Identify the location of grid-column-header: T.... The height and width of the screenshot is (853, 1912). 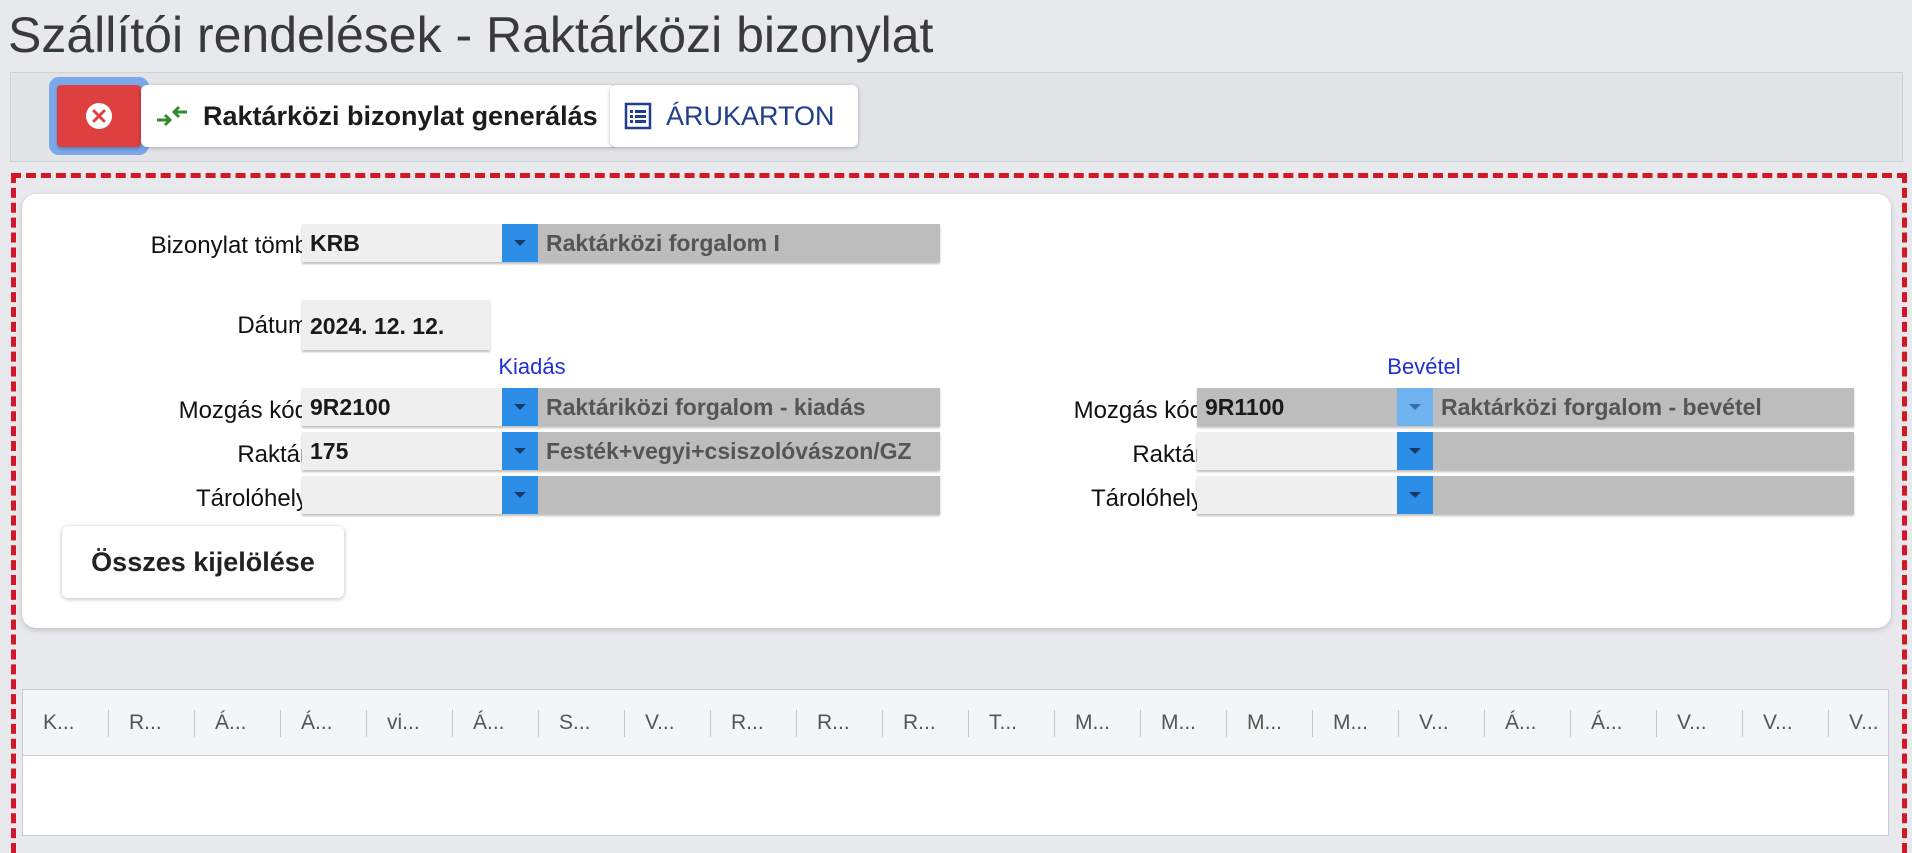
(1012, 723).